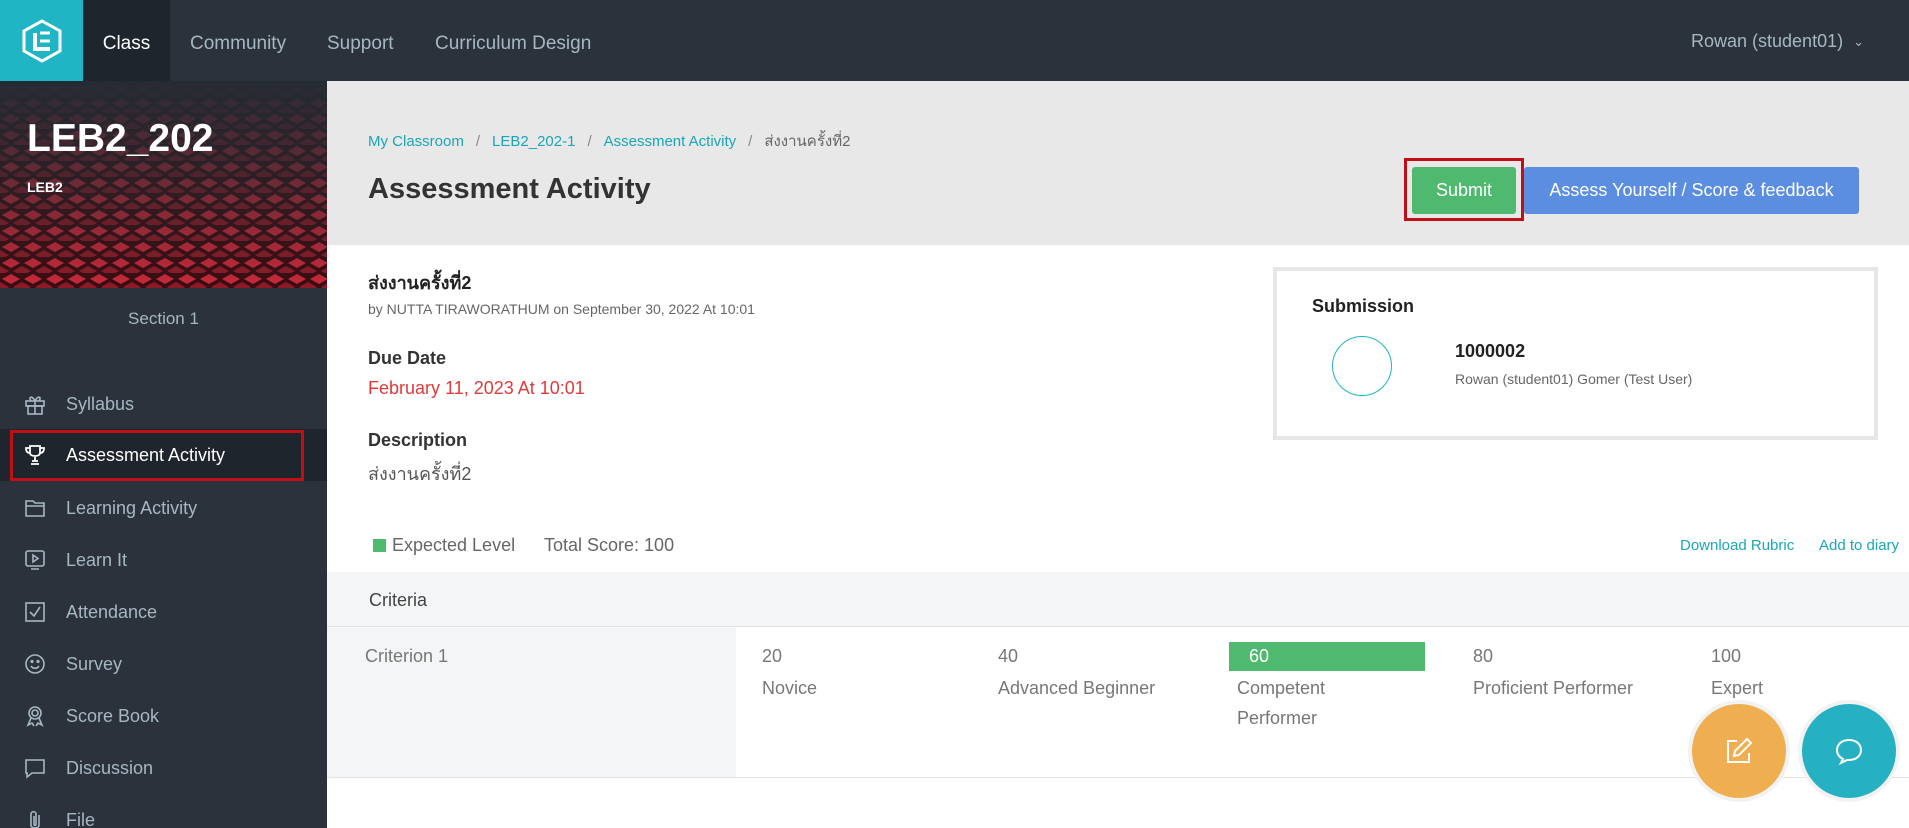 The height and width of the screenshot is (828, 1909). I want to click on play-icon, so click(35, 560).